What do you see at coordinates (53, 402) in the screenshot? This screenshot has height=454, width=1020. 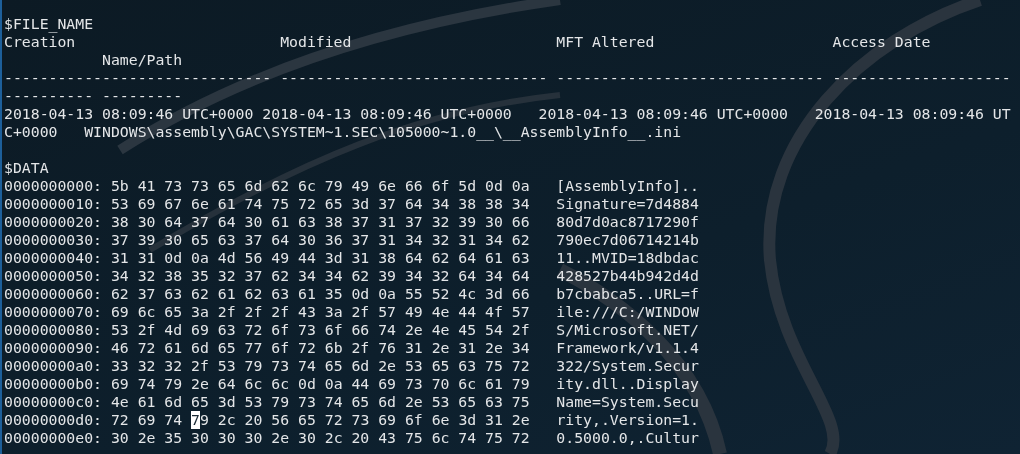 I see `hex-offset: 00000000c0:` at bounding box center [53, 402].